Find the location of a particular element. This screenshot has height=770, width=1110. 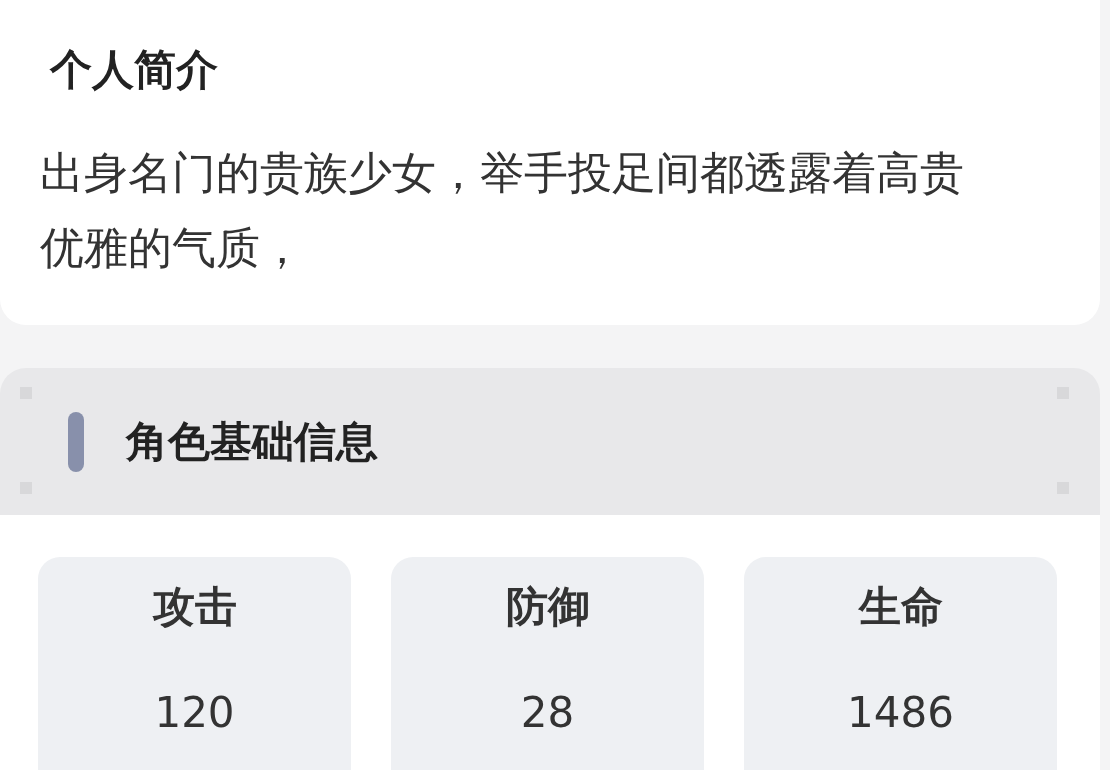

section-title: 角色基础信息 is located at coordinates (252, 441).